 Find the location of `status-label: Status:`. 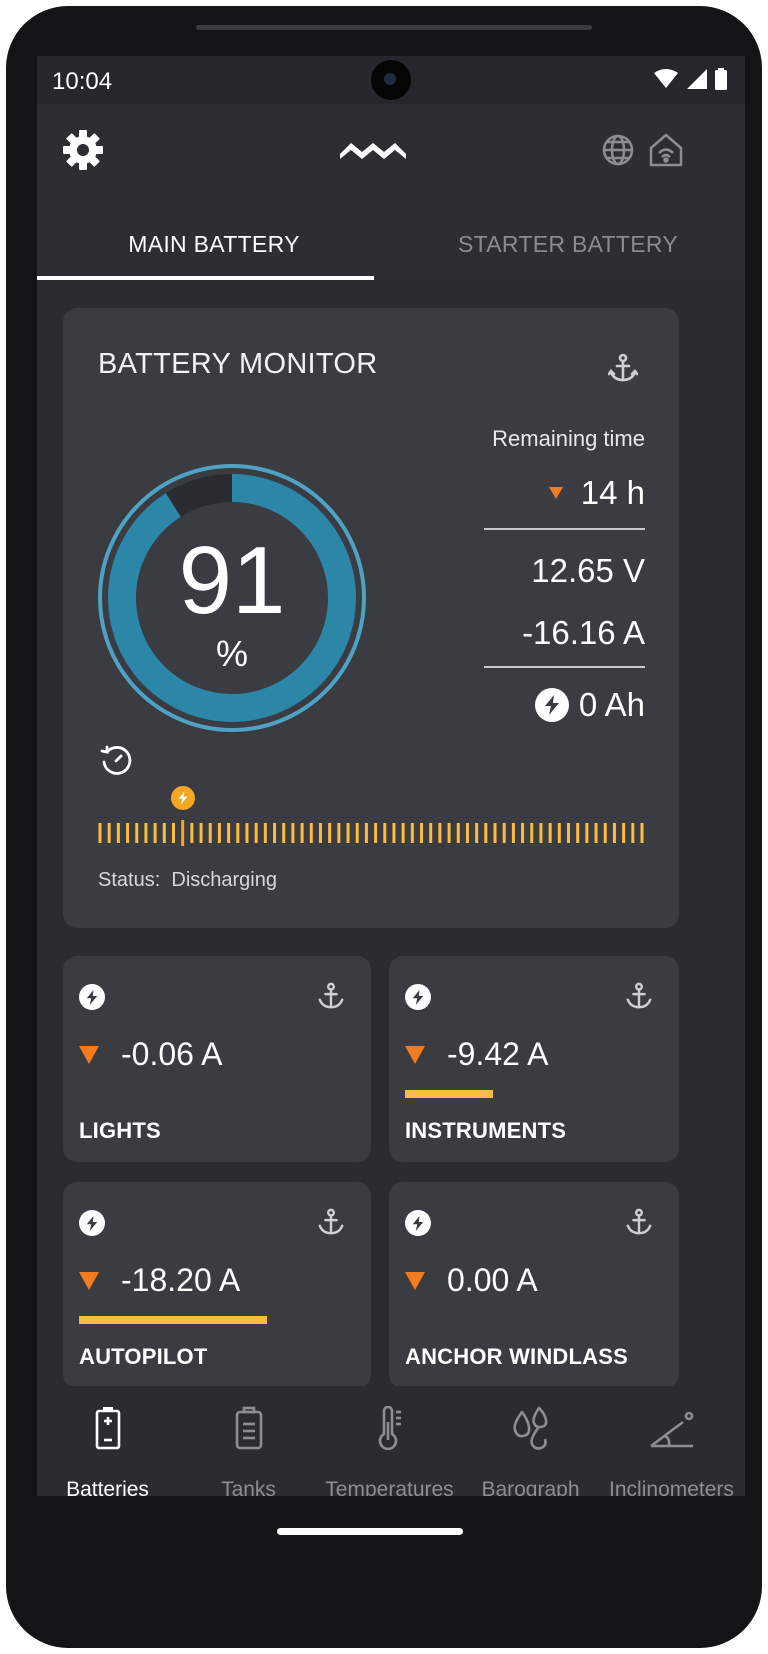

status-label: Status: is located at coordinates (129, 880).